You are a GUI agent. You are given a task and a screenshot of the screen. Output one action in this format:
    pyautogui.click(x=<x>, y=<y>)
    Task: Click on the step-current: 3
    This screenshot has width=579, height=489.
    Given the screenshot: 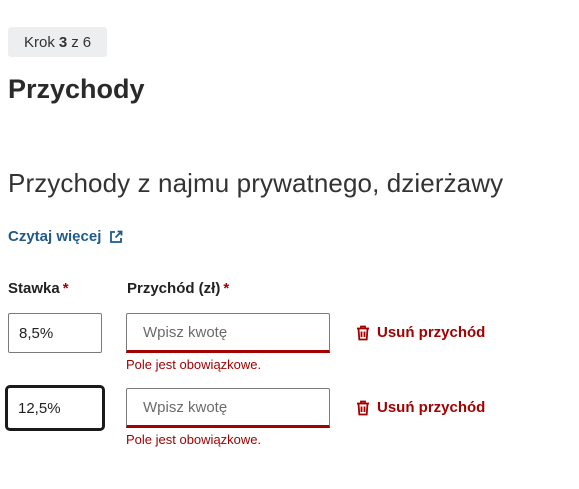 What is the action you would take?
    pyautogui.click(x=63, y=42)
    